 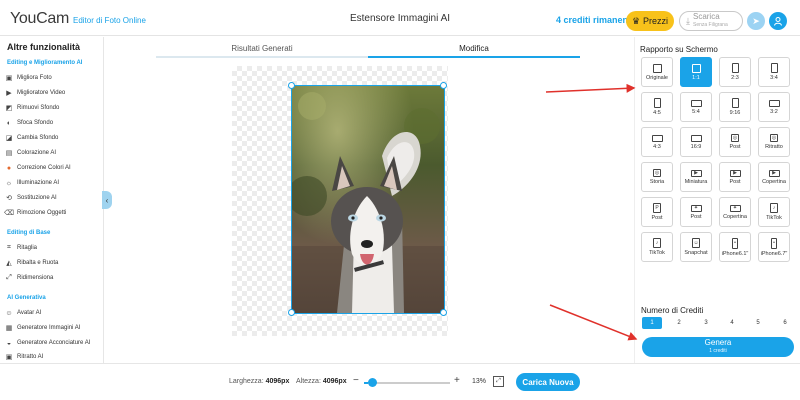 I want to click on aspect-option: P Post, so click(x=657, y=212).